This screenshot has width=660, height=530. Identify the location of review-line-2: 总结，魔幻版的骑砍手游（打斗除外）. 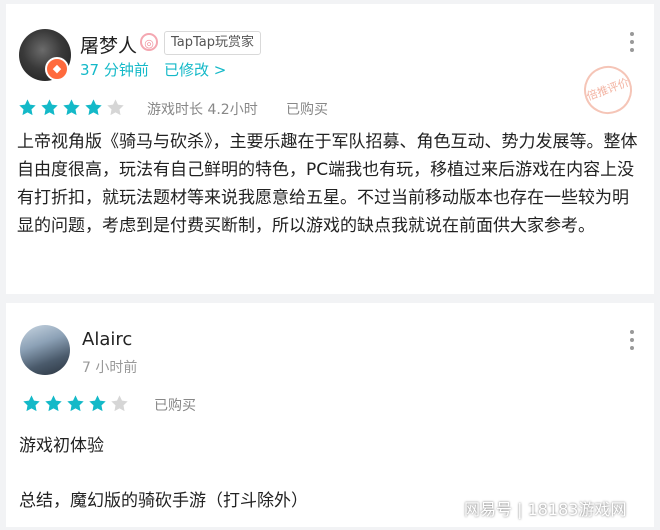
(163, 501).